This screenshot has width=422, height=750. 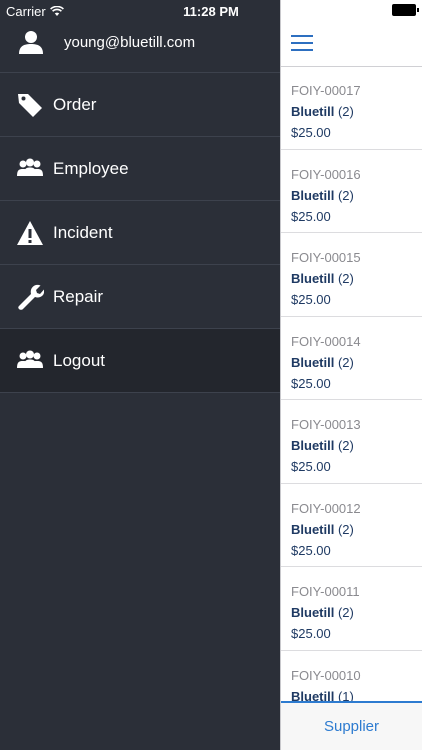 I want to click on list-item: FOIY-00017 Bluetill (2) $25.00, so click(x=351, y=108).